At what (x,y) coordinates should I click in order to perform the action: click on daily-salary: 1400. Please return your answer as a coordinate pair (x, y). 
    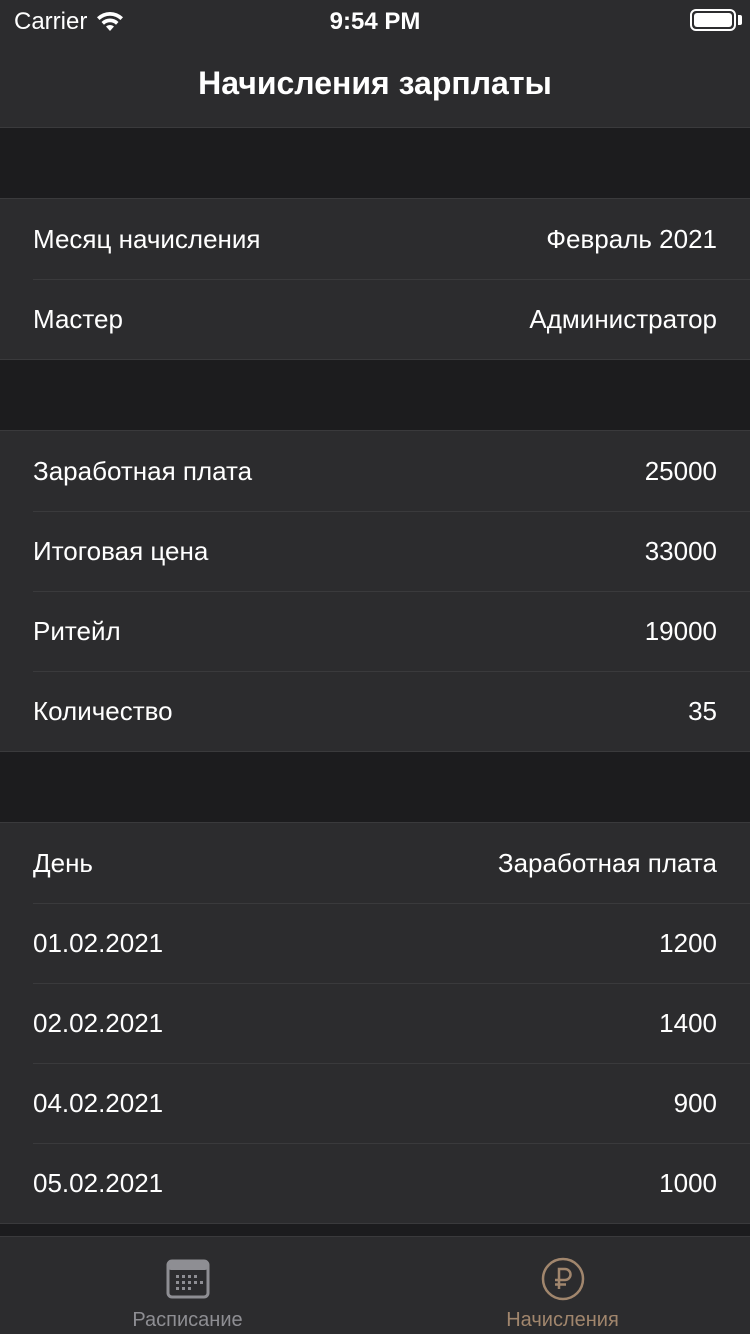
    Looking at the image, I should click on (688, 1022).